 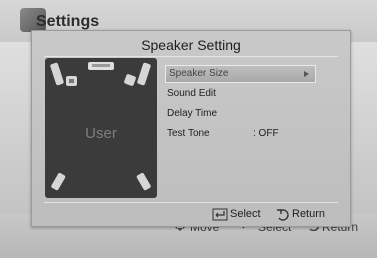 What do you see at coordinates (58, 181) in the screenshot?
I see `speaker-rear-left-icon` at bounding box center [58, 181].